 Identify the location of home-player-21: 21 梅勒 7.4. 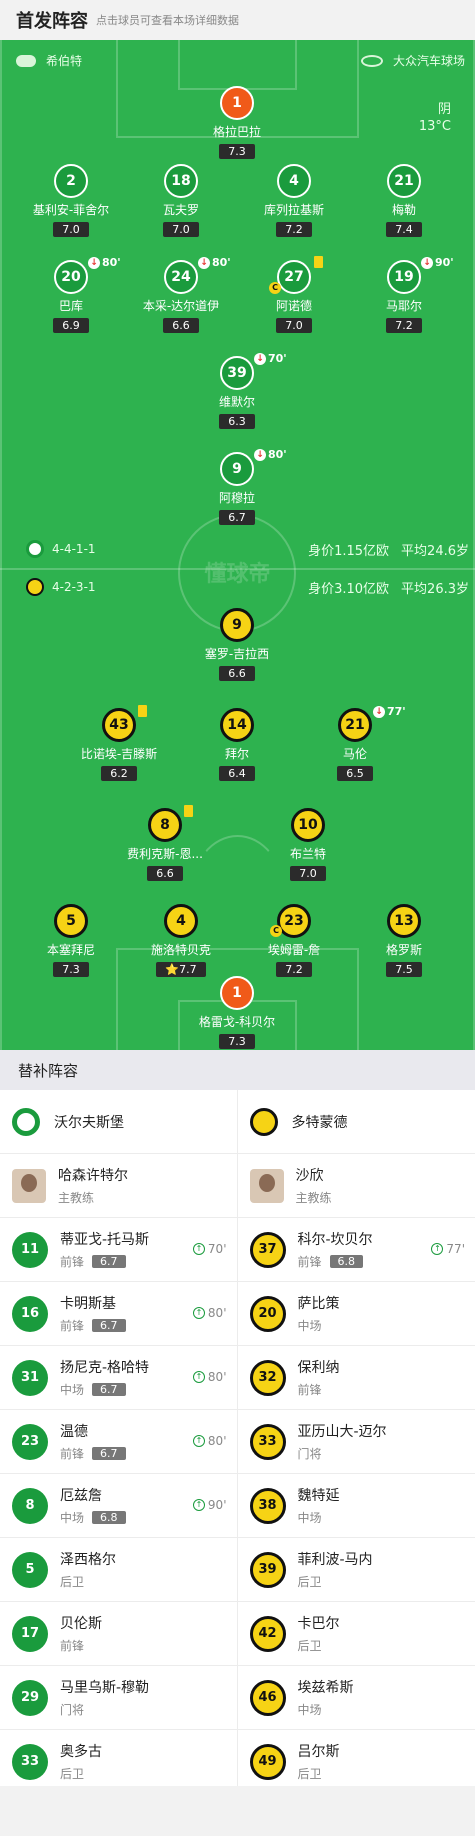
(404, 200).